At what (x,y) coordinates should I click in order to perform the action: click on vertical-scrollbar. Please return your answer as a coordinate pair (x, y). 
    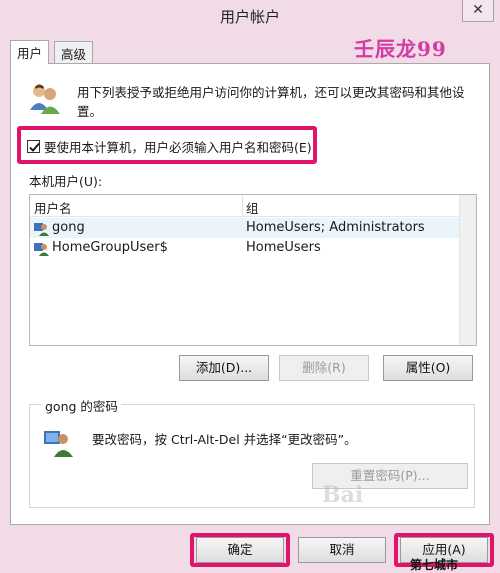
    Looking at the image, I should click on (467, 270).